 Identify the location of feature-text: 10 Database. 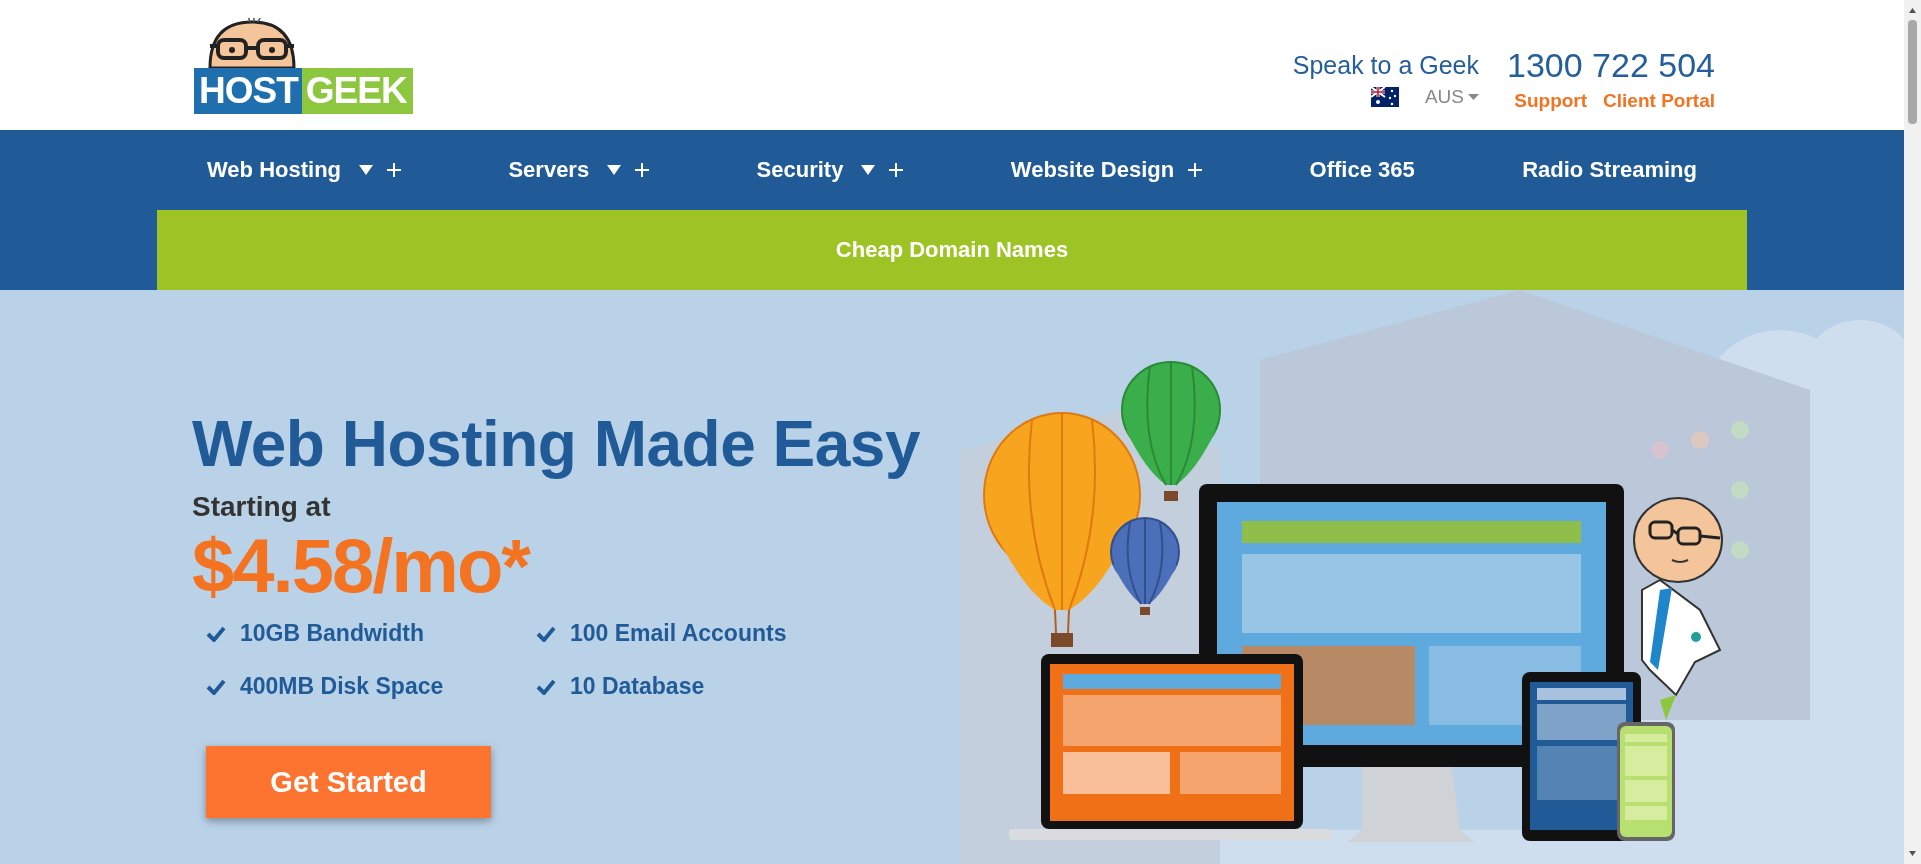
(637, 686).